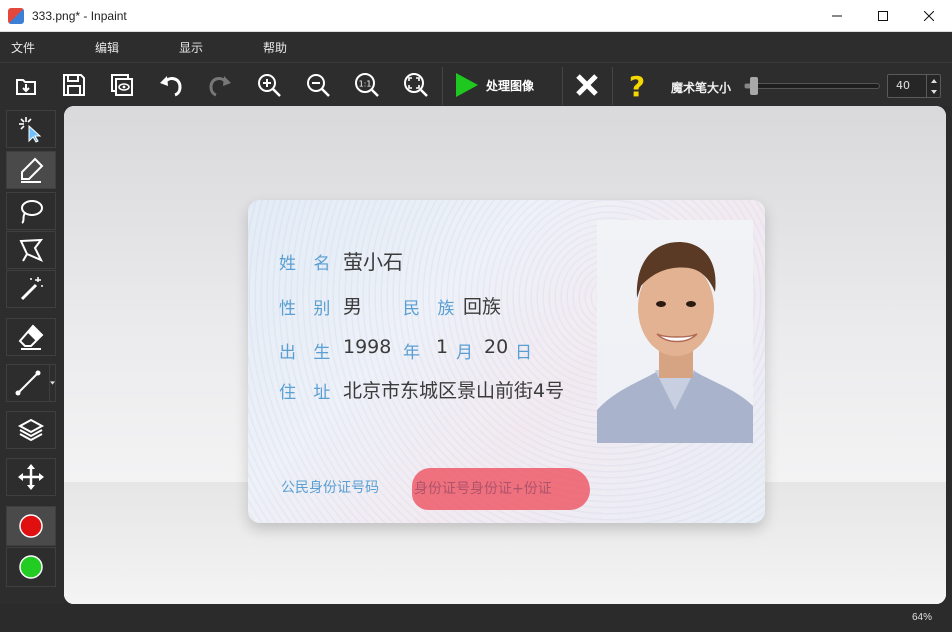 This screenshot has width=952, height=632. Describe the element at coordinates (126, 47) in the screenshot. I see `menu-edit: 编辑` at that location.